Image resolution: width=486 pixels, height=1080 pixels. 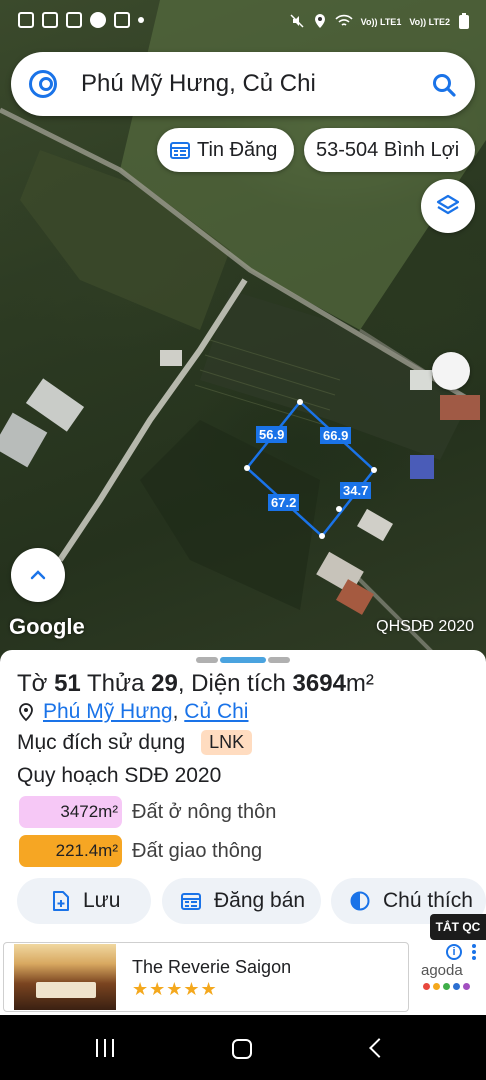 I want to click on post-sale-button-label: Đăng bán, so click(x=260, y=900).